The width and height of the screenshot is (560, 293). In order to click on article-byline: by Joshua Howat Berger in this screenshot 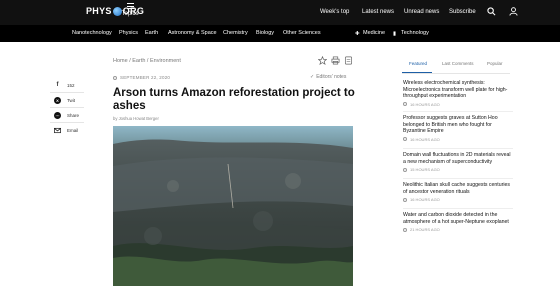, I will do `click(136, 118)`.